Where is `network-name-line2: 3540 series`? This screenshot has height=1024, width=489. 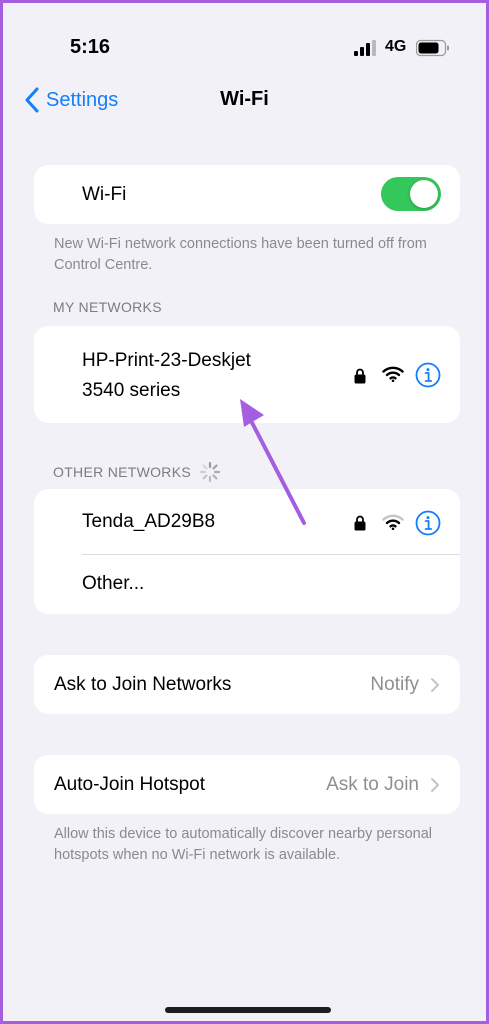
network-name-line2: 3540 series is located at coordinates (131, 390).